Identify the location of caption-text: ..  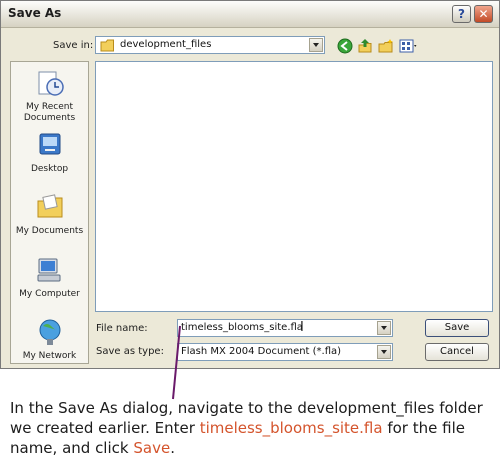
(172, 448).